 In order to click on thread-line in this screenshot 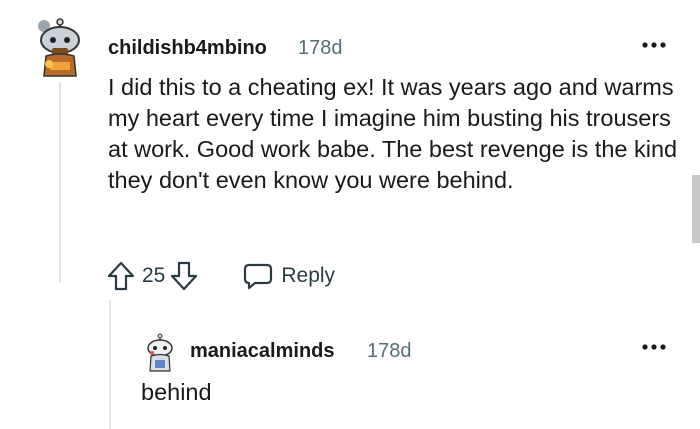, I will do `click(60, 182)`.